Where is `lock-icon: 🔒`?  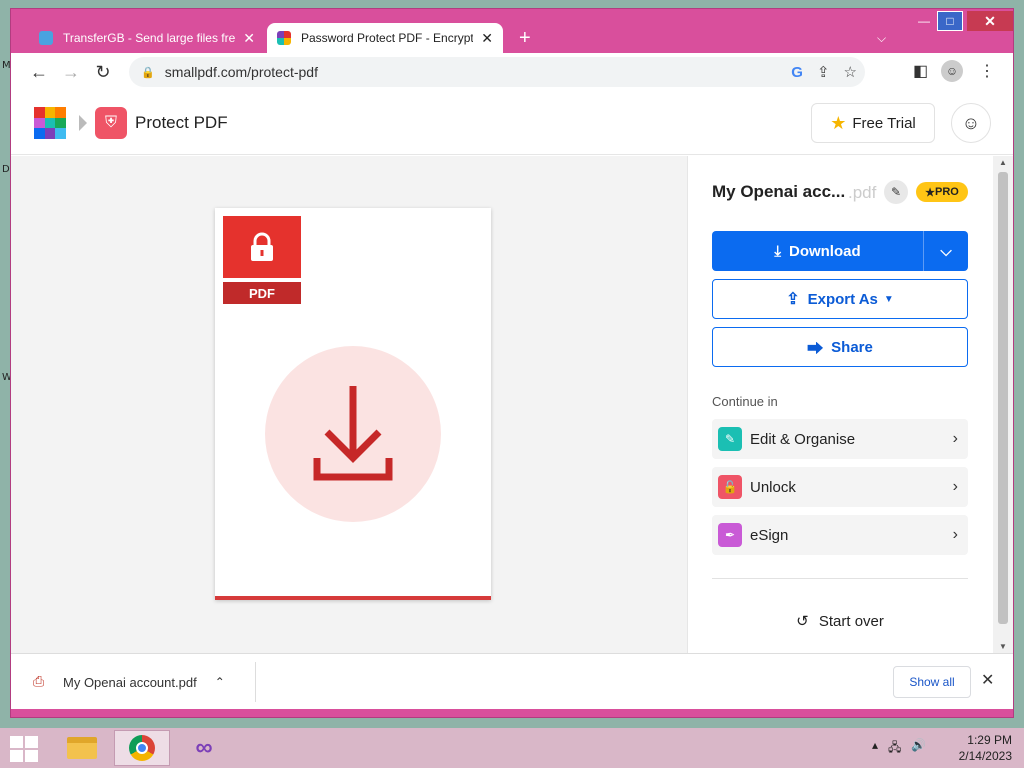 lock-icon: 🔒 is located at coordinates (148, 72).